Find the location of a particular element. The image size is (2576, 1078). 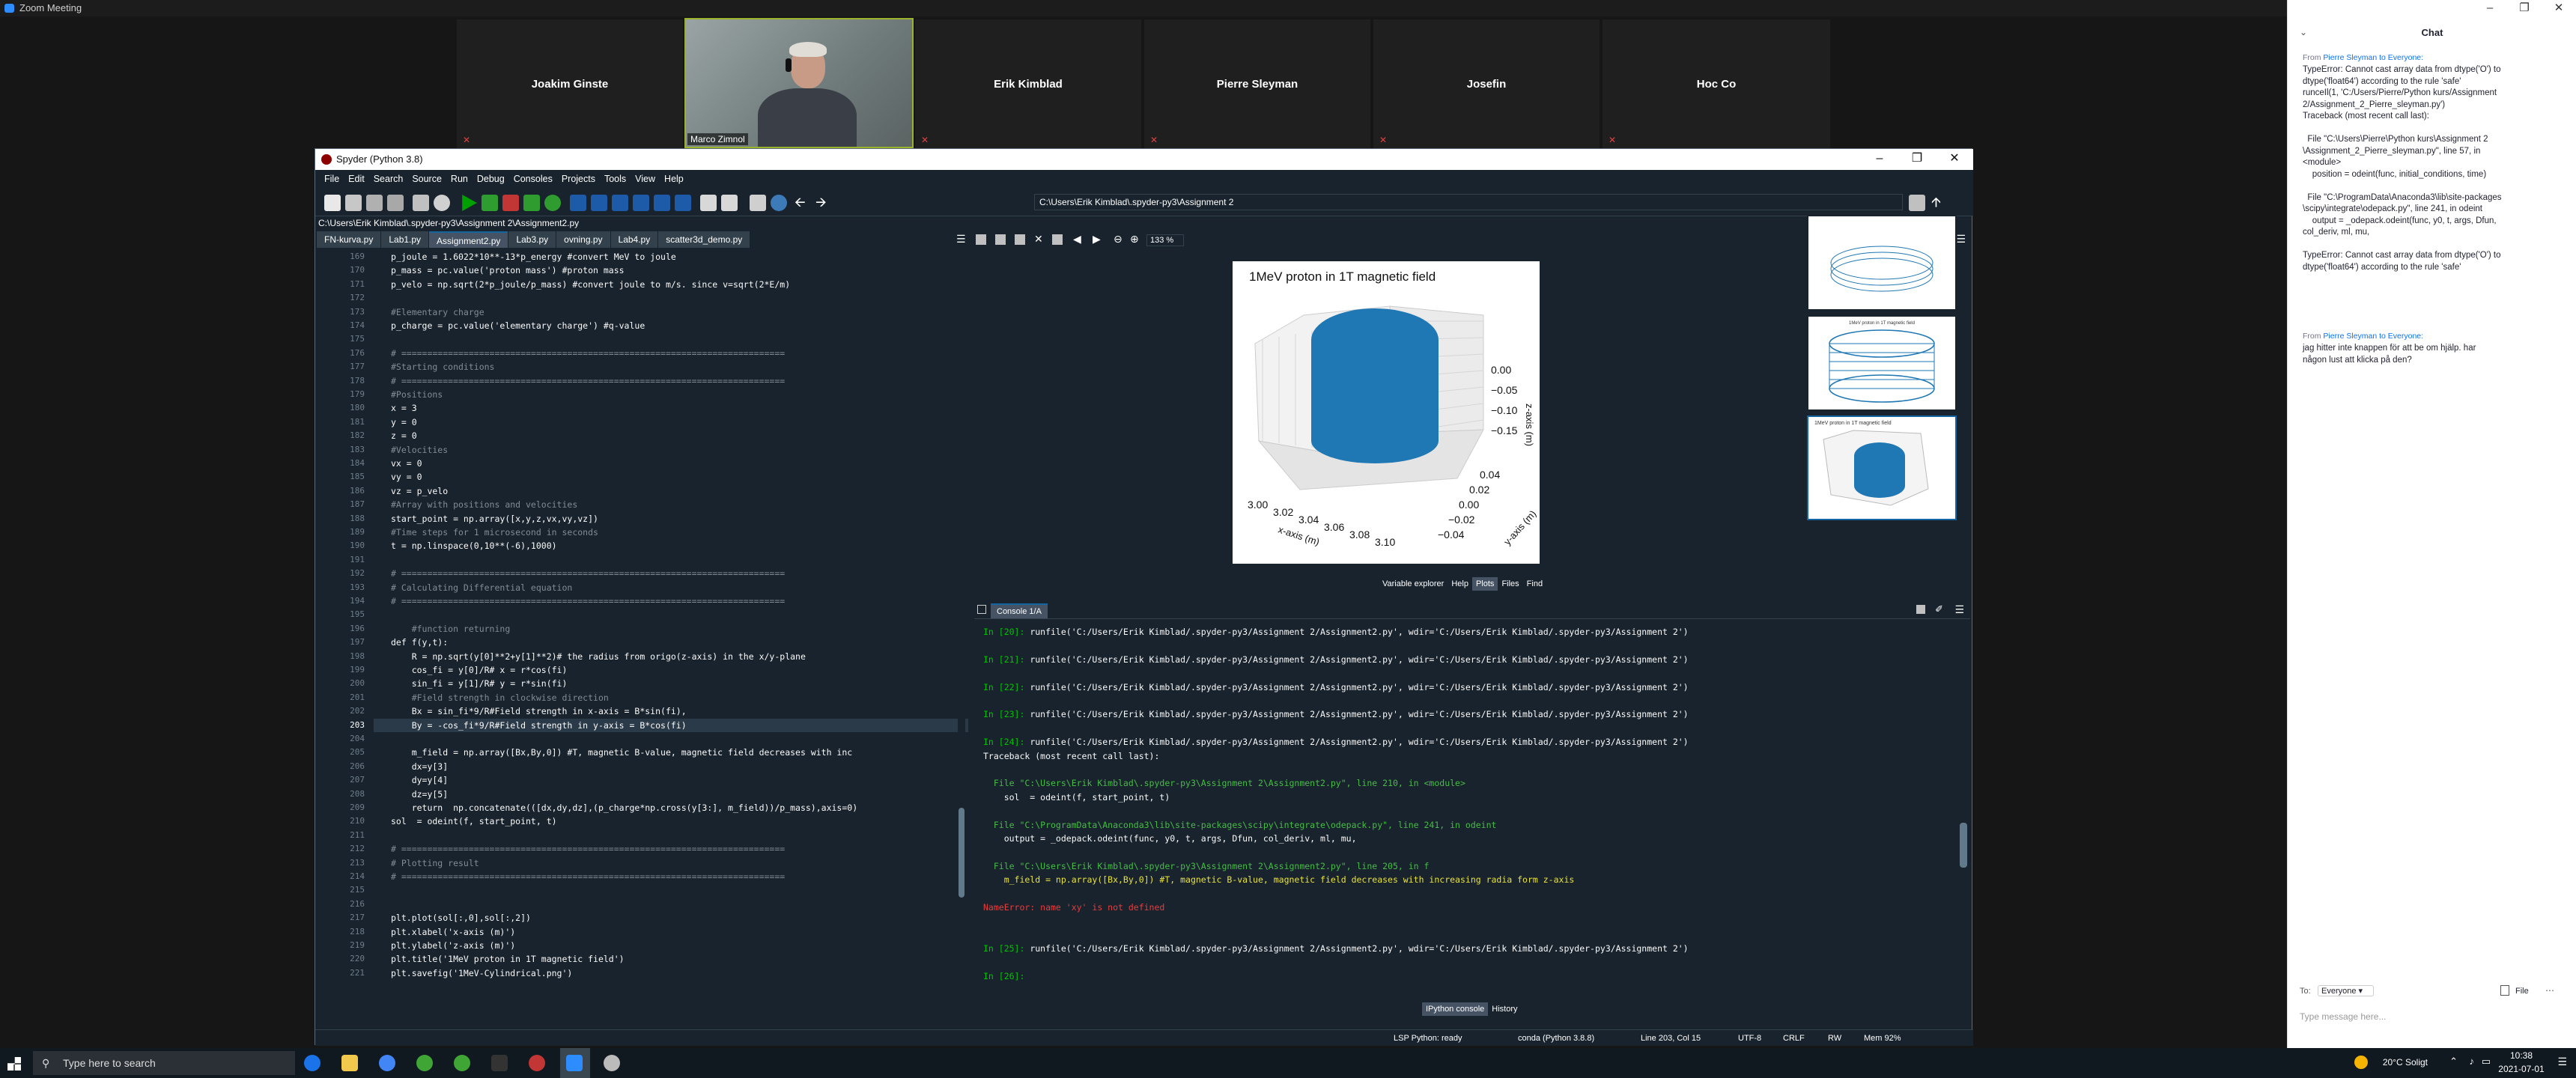

run-icon is located at coordinates (469, 203).